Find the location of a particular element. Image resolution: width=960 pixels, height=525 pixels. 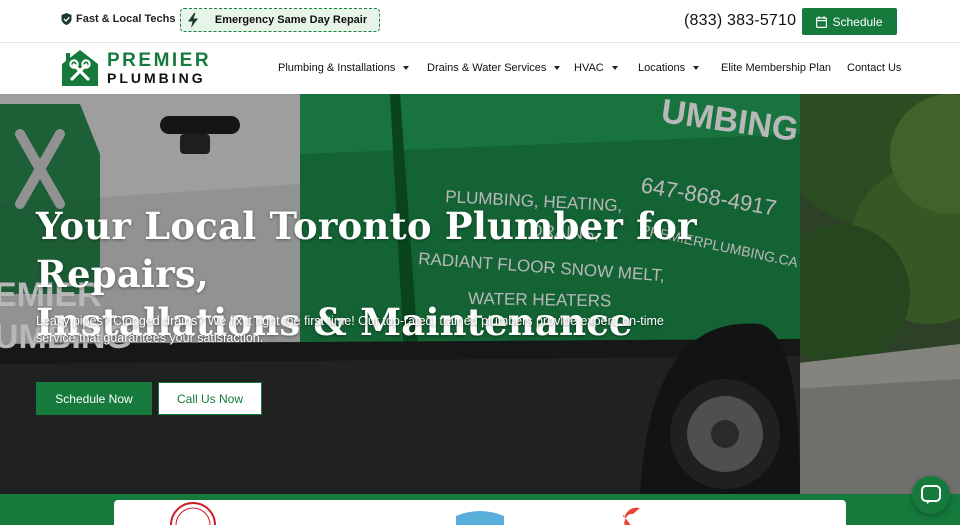

homestars-badge-icon is located at coordinates (480, 518).